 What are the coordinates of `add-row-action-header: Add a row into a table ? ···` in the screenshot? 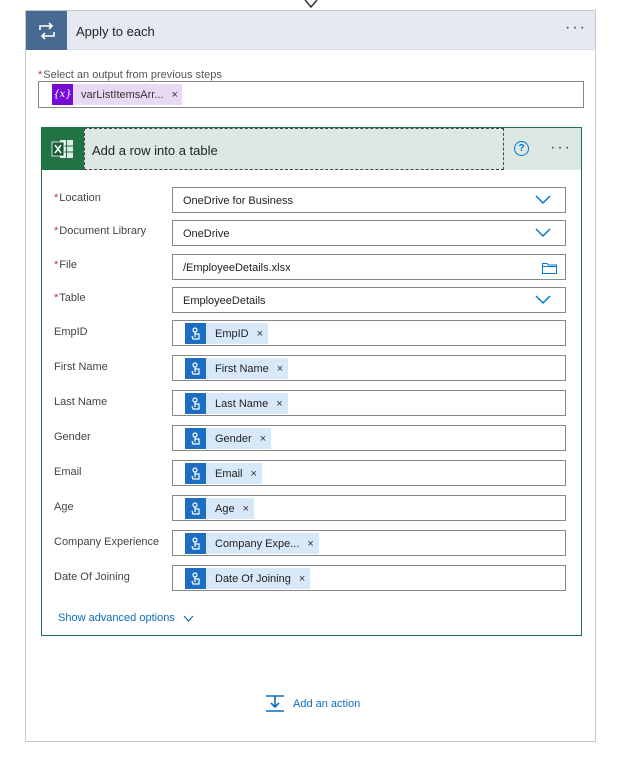 It's located at (311, 149).